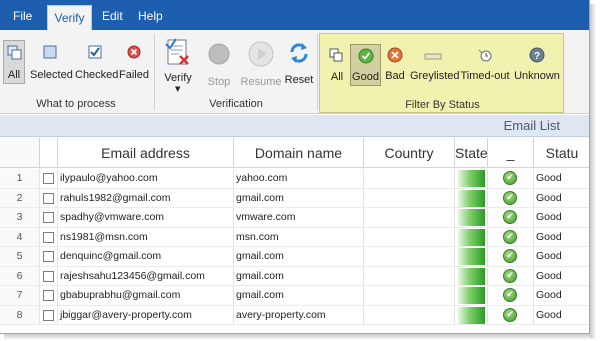  What do you see at coordinates (49, 153) in the screenshot?
I see `column-header-checkbox` at bounding box center [49, 153].